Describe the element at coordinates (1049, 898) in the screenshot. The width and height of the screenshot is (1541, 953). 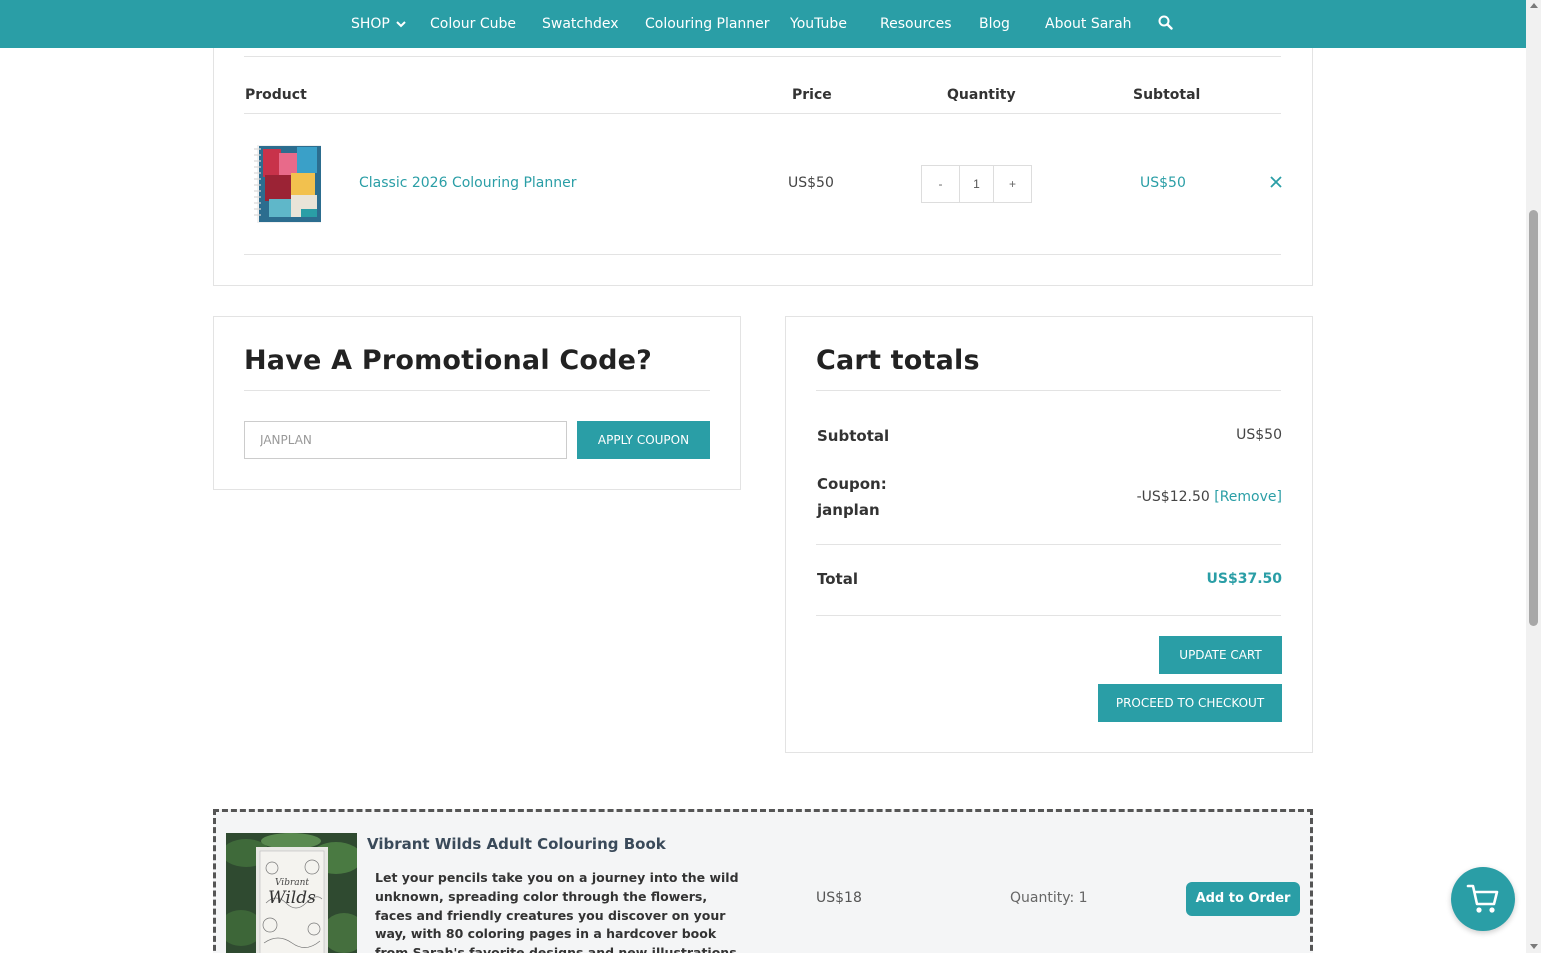
I see `upsell-quantity: Quantity: 1` at that location.